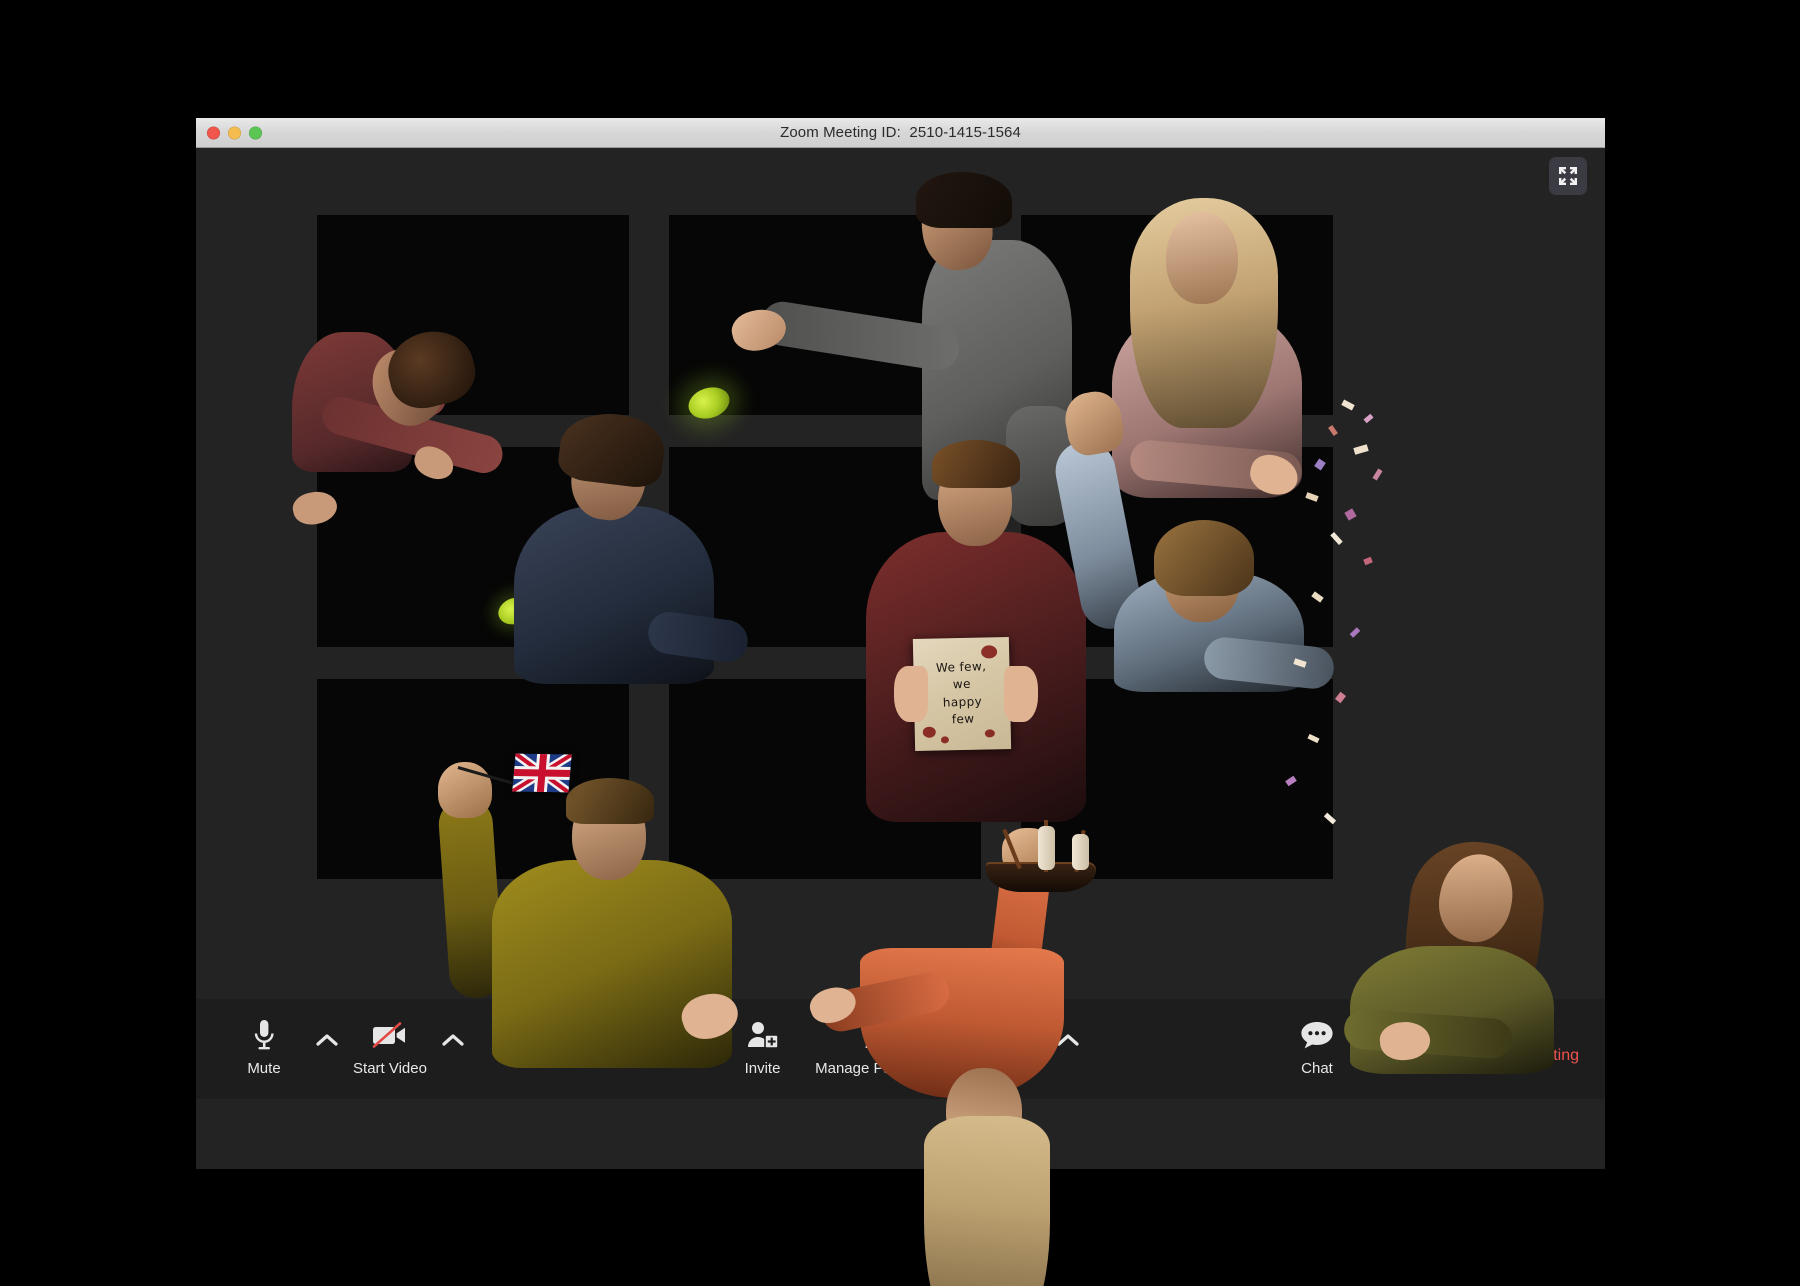  I want to click on fullscreen-expand-icon, so click(1568, 176).